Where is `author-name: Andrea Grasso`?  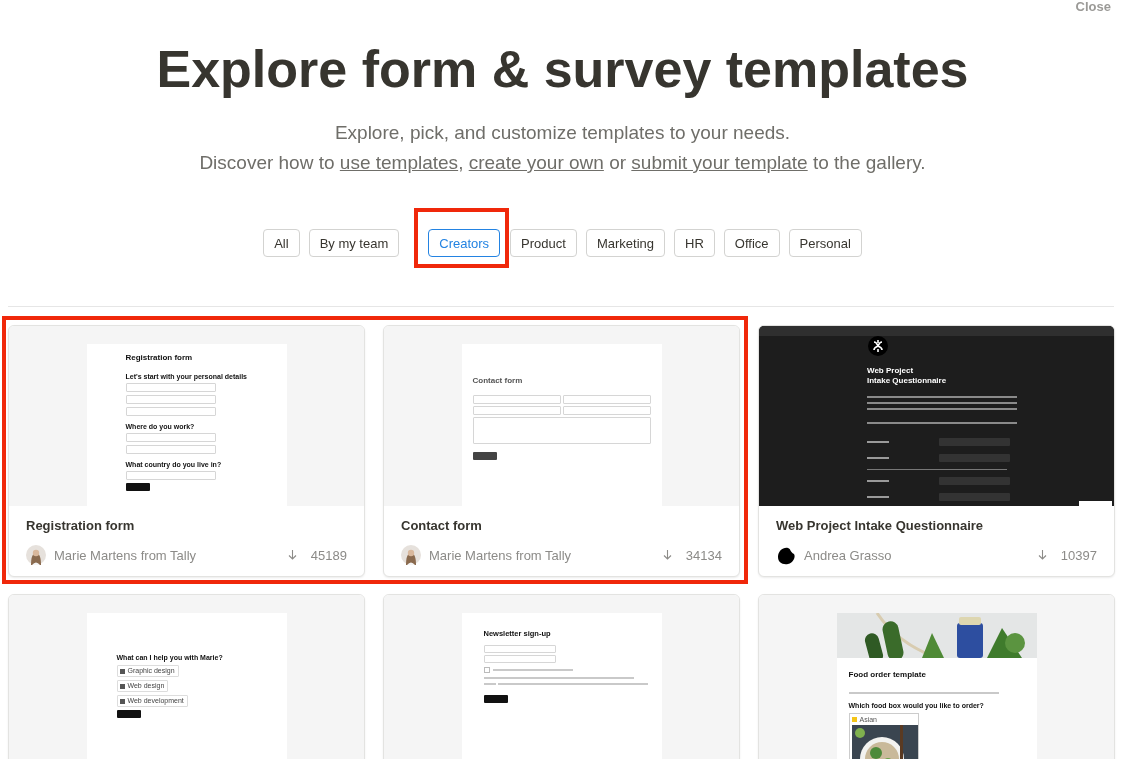 author-name: Andrea Grasso is located at coordinates (848, 555).